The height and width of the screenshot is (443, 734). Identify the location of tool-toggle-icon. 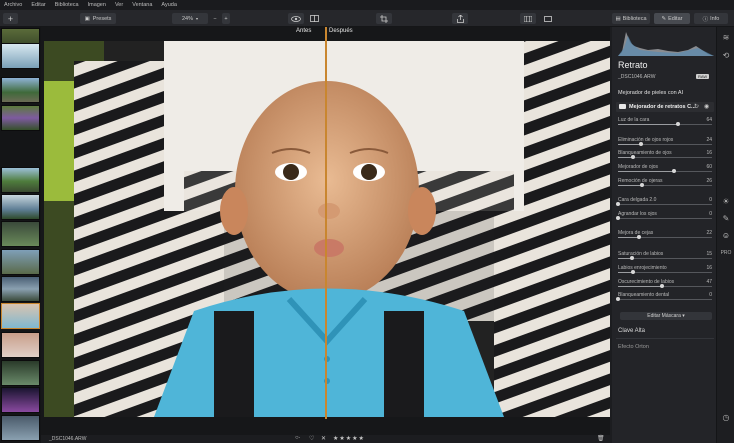
(622, 106).